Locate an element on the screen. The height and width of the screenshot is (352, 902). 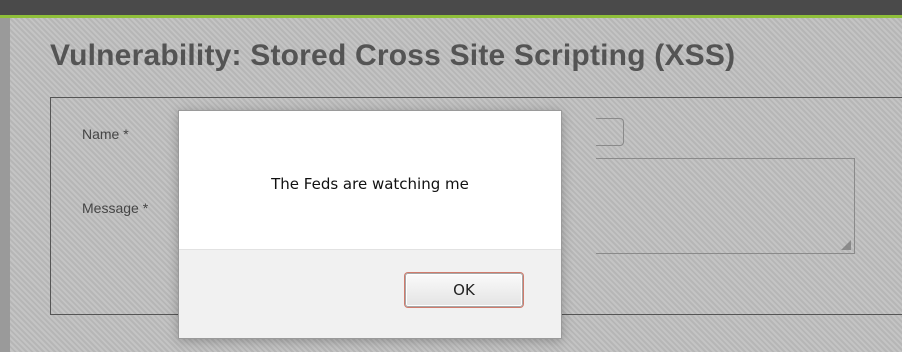
ok-button: OK is located at coordinates (464, 290).